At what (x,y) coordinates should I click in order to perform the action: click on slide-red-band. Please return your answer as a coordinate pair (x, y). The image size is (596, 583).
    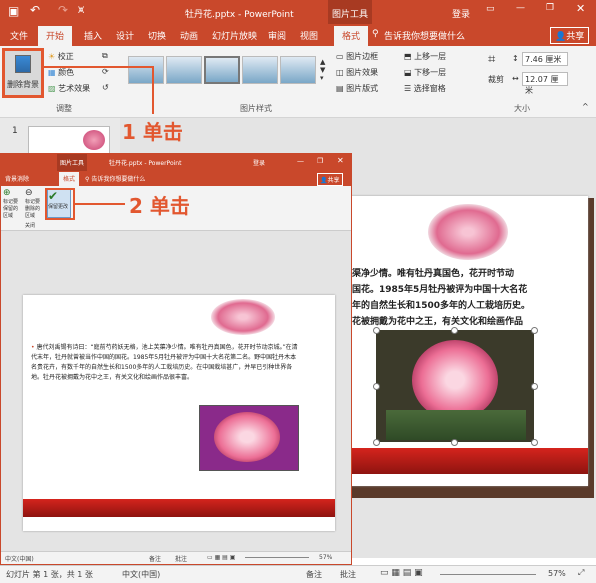
    Looking at the image, I should click on (468, 461).